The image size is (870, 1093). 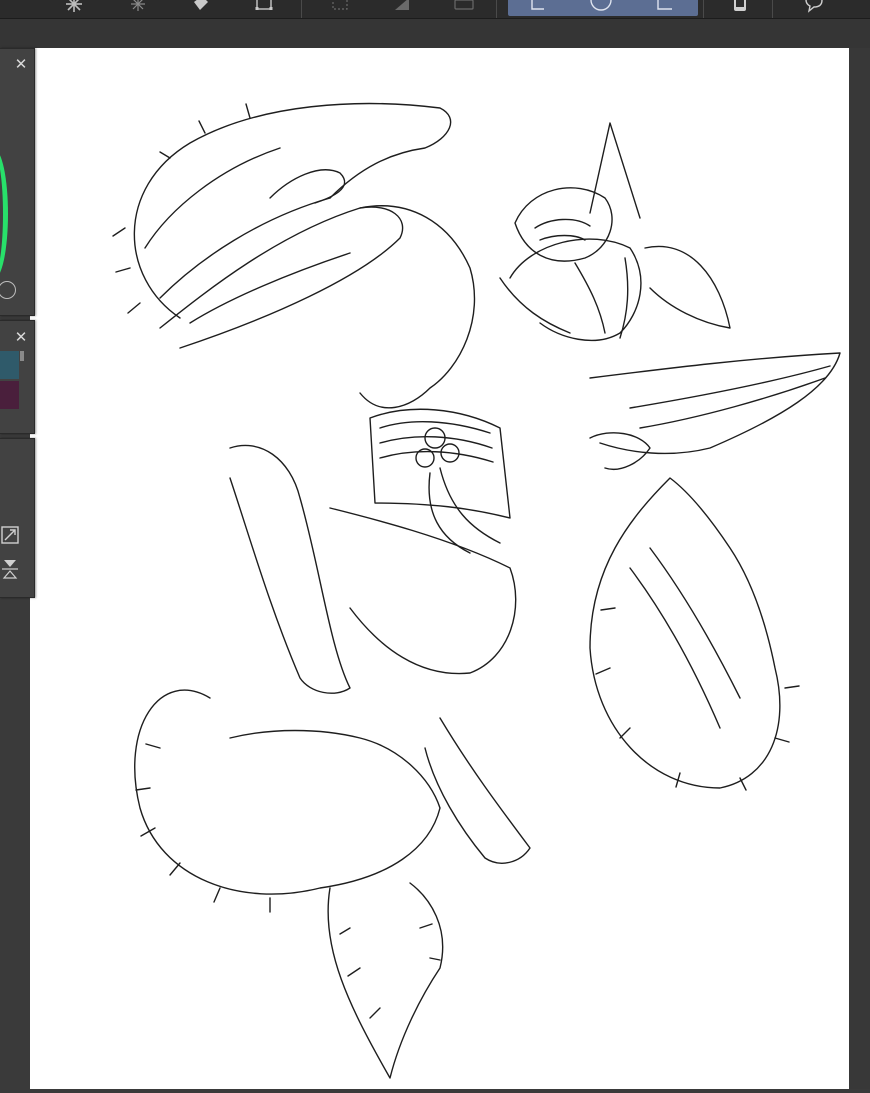 What do you see at coordinates (562, 229) in the screenshot?
I see `mask-detail` at bounding box center [562, 229].